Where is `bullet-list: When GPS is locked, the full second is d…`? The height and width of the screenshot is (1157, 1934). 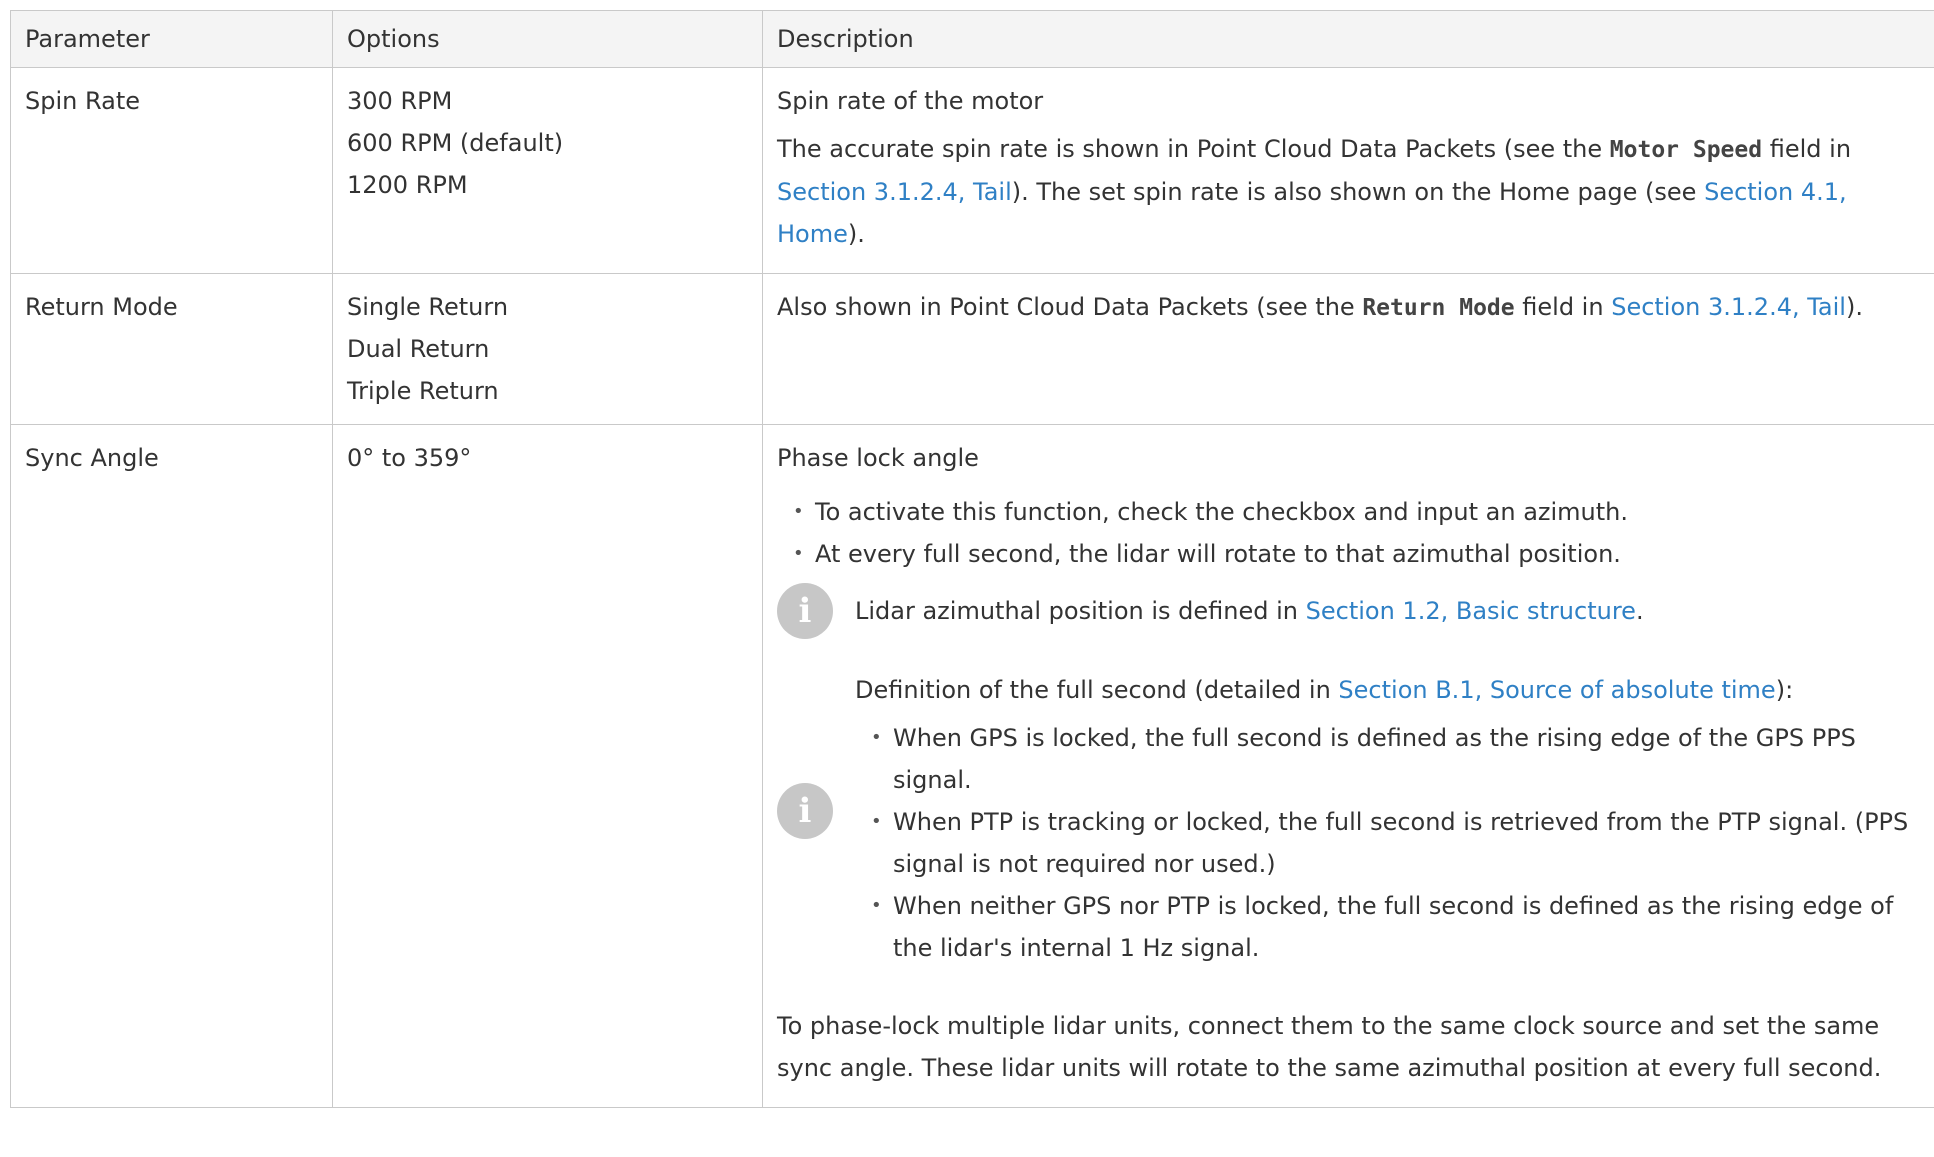
bullet-list: When GPS is locked, the full second is d… is located at coordinates (1387, 843).